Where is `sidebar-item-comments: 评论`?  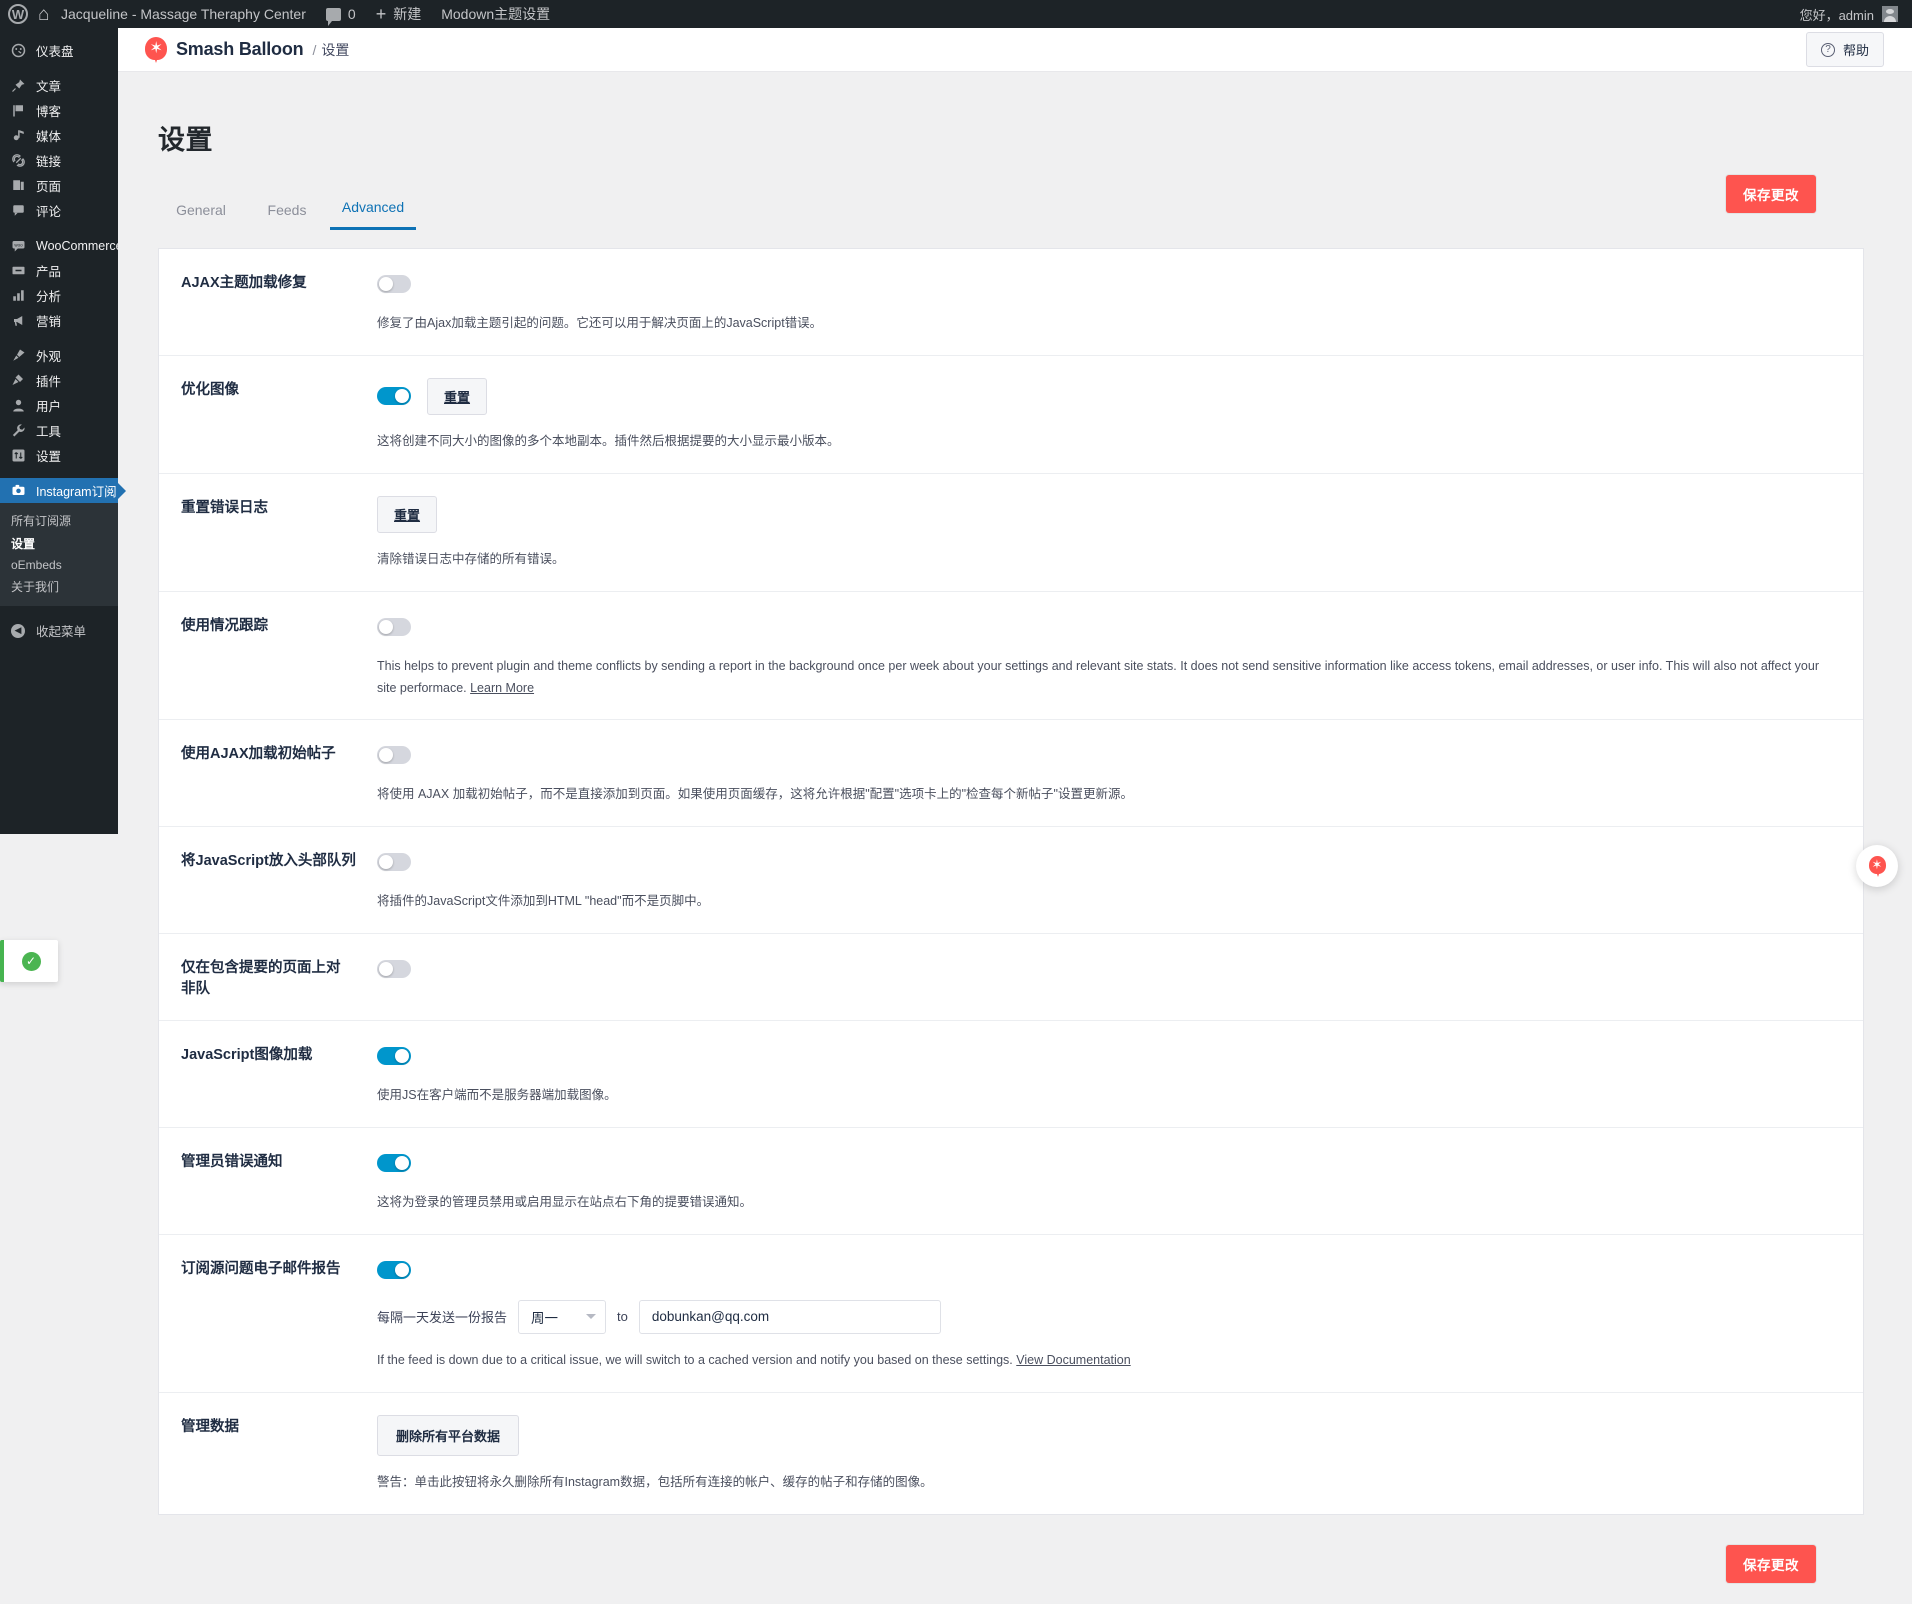
sidebar-item-comments: 评论 is located at coordinates (59, 210).